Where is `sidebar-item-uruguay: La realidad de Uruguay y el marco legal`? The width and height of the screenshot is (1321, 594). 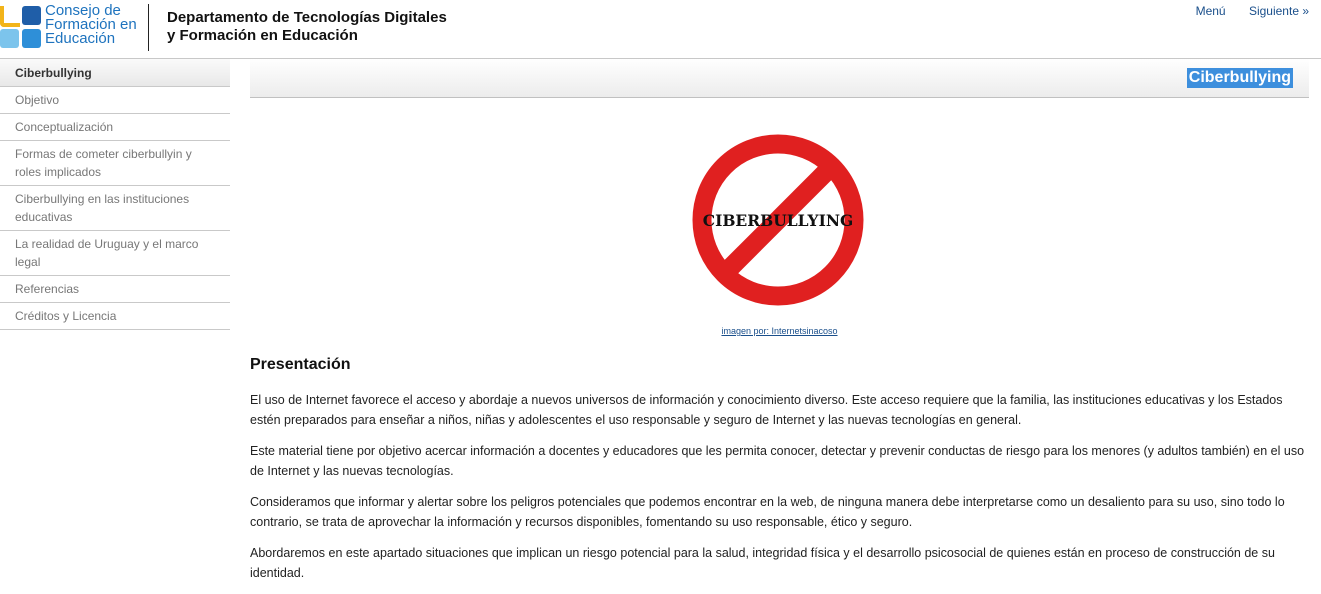 sidebar-item-uruguay: La realidad de Uruguay y el marco legal is located at coordinates (115, 253).